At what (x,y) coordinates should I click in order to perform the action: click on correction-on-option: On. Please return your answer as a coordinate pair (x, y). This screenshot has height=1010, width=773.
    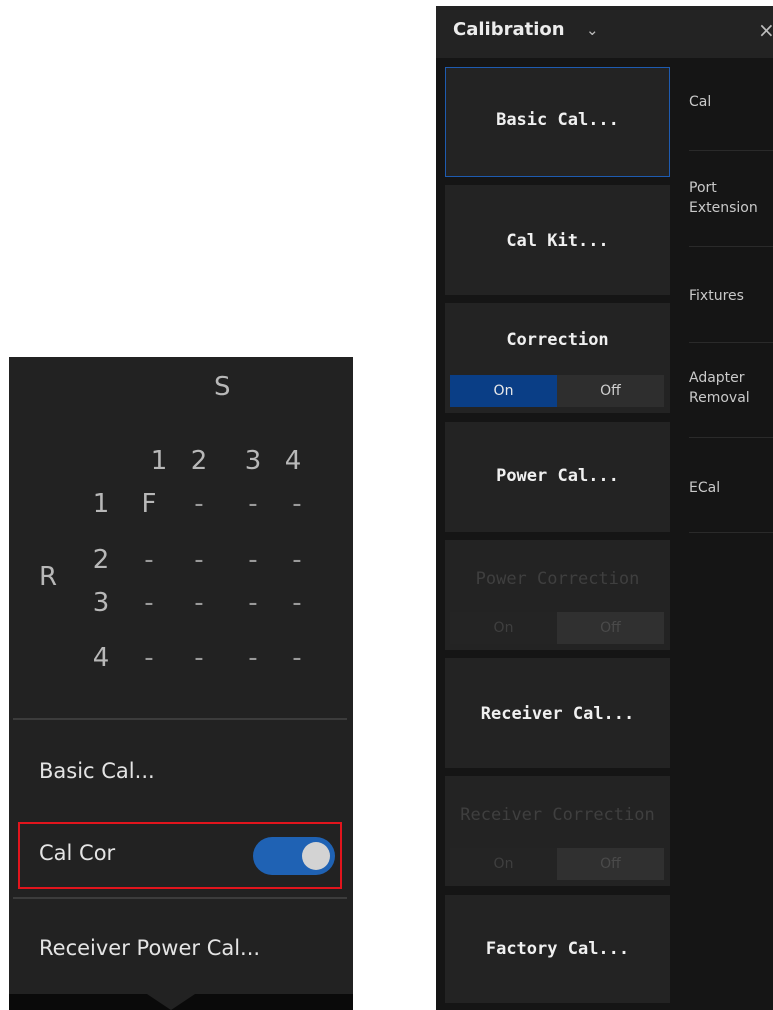
    Looking at the image, I should click on (503, 391).